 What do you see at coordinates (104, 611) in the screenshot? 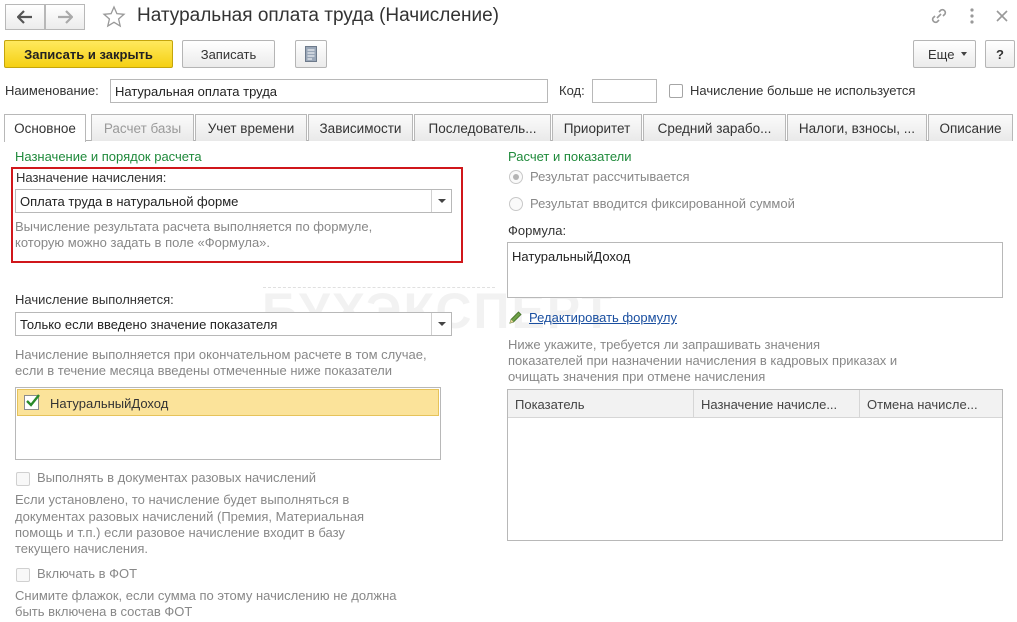
I see `fot-hint-line2: быть включена в состав ФОТ` at bounding box center [104, 611].